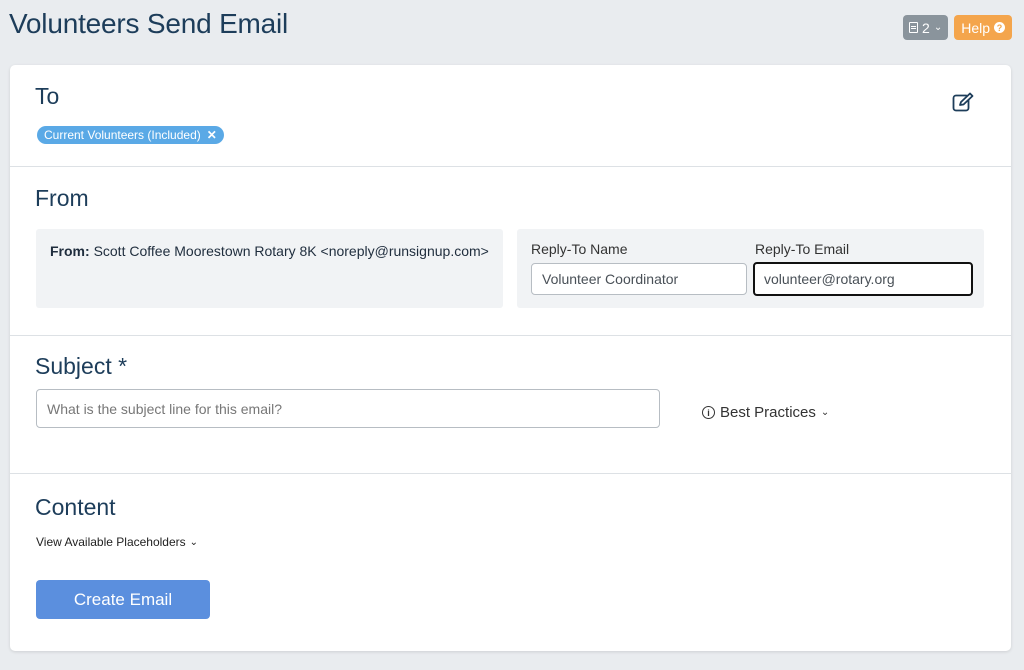 The image size is (1024, 670). Describe the element at coordinates (914, 27) in the screenshot. I see `document-list-icon` at that location.